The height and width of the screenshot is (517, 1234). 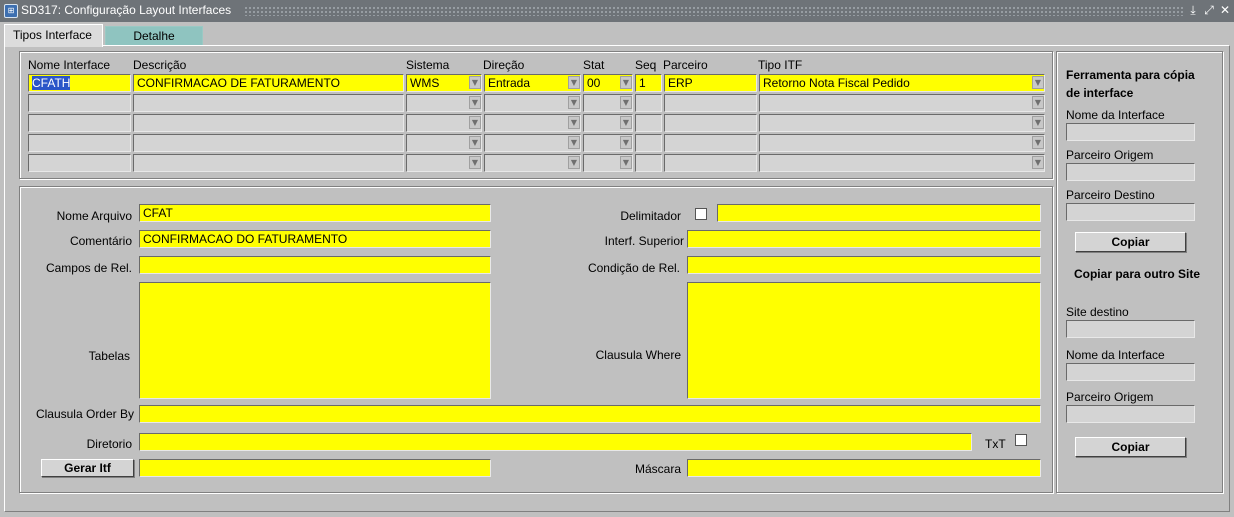 What do you see at coordinates (710, 83) in the screenshot?
I see `parceiro-cell: ERP` at bounding box center [710, 83].